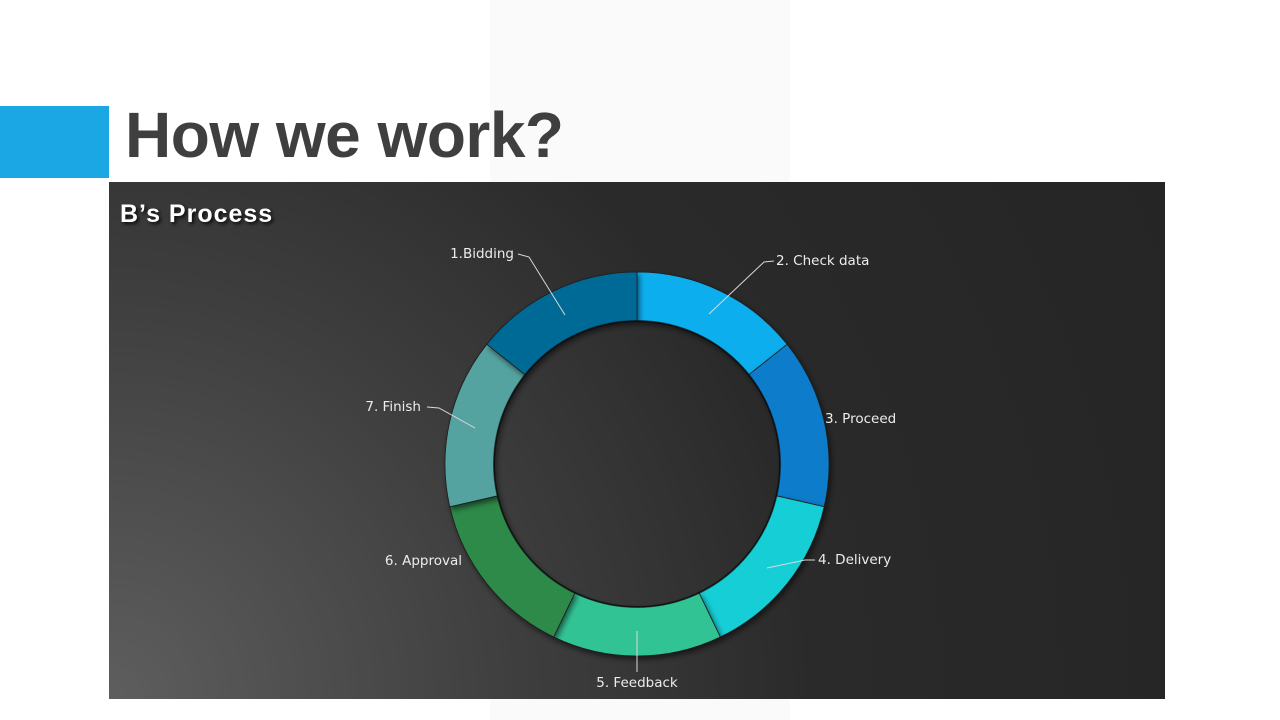 The image size is (1280, 720). Describe the element at coordinates (860, 419) in the screenshot. I see `data-label-3: 3. Proceed` at that location.